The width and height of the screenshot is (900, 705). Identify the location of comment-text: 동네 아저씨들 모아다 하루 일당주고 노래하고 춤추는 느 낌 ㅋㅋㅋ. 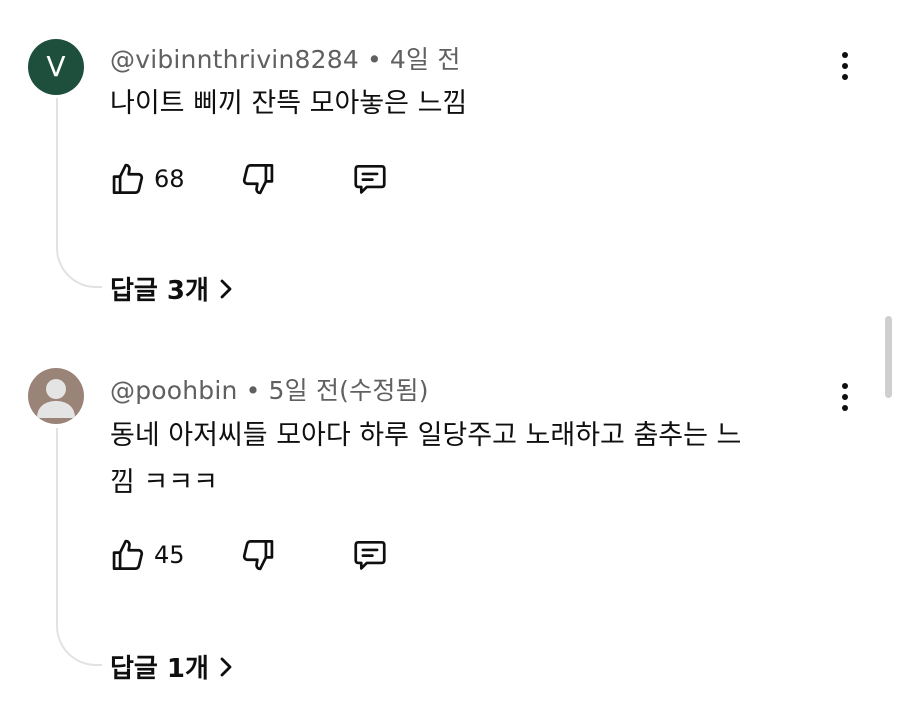
(470, 459).